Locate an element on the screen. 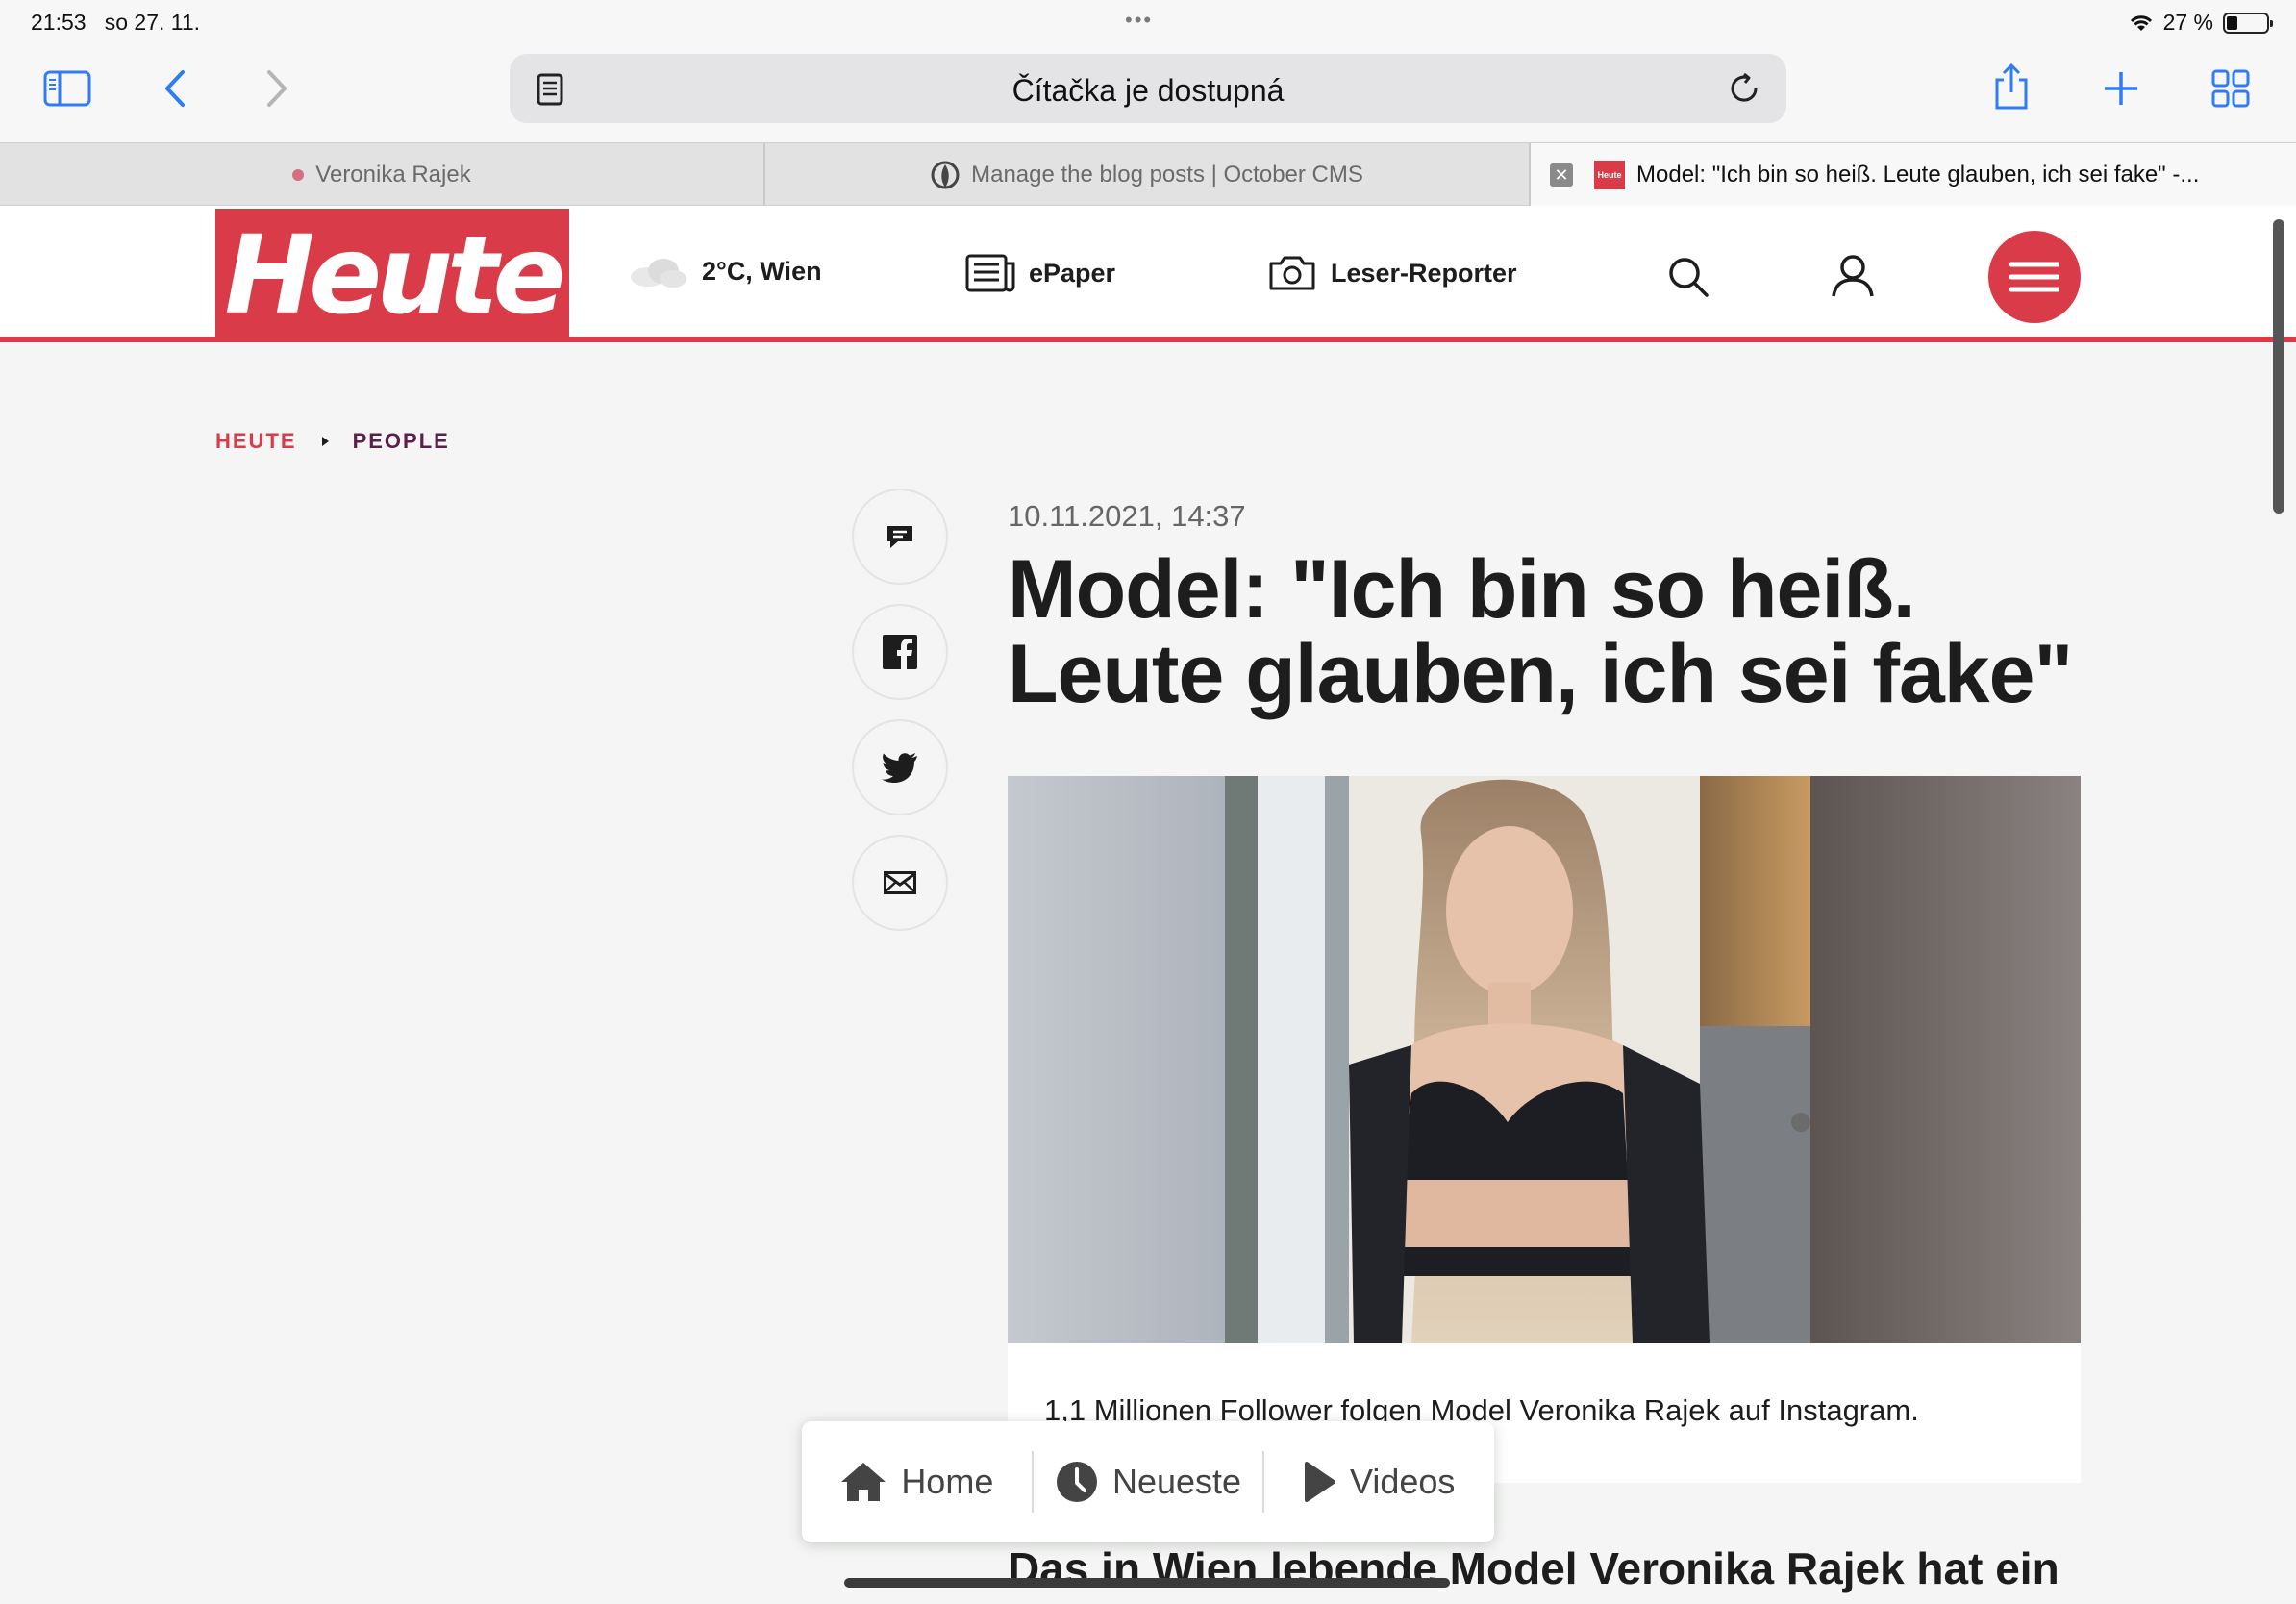 Image resolution: width=2296 pixels, height=1604 pixels. leser-reporter-link: Leser-Reporter is located at coordinates (1392, 273).